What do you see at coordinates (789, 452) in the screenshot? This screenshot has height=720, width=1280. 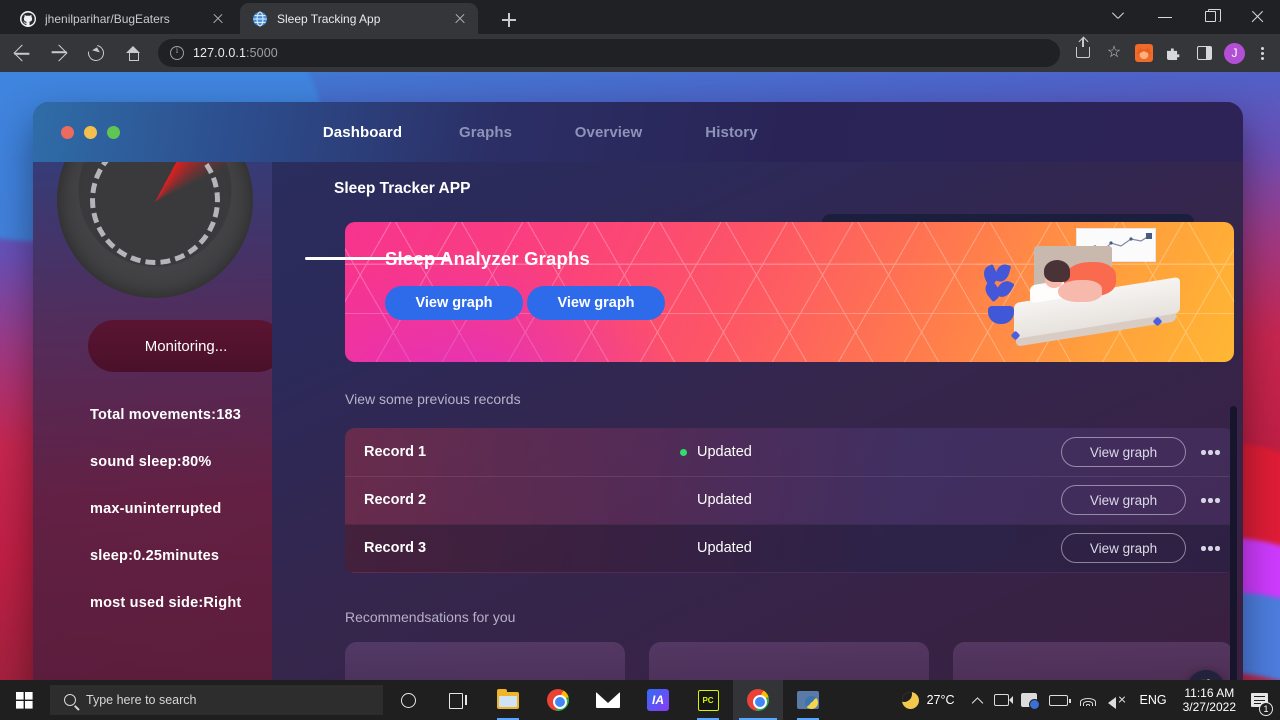 I see `table-row: Record 1 Updated View graph` at bounding box center [789, 452].